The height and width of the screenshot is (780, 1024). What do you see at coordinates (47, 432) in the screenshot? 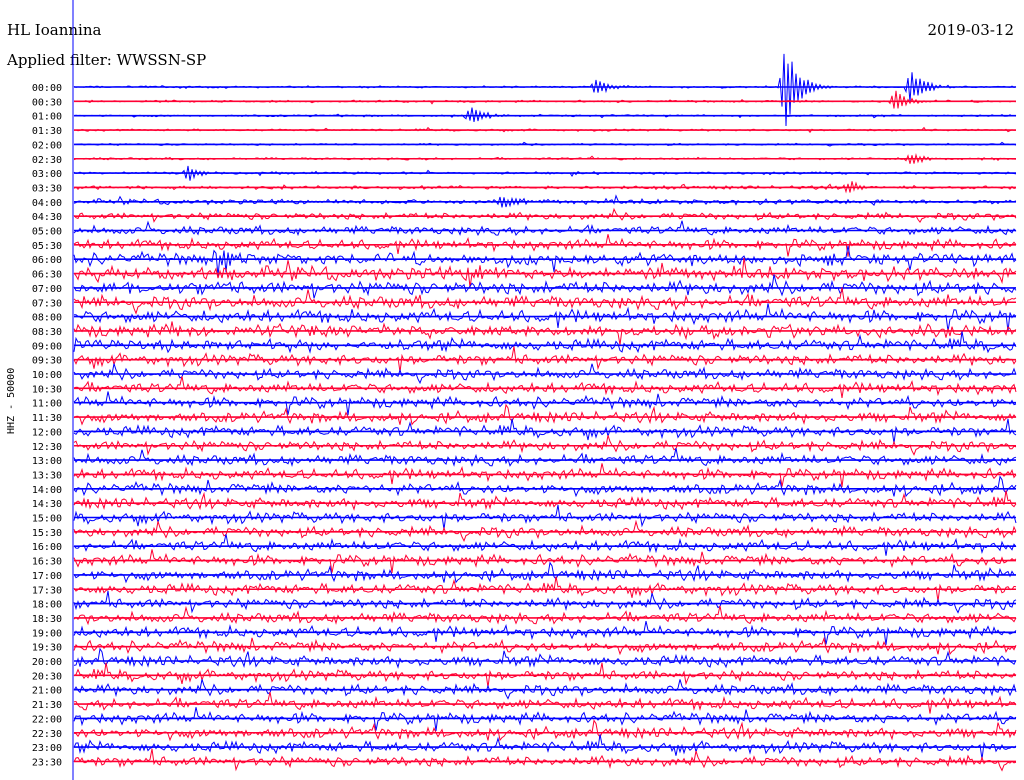
I see `time-tick-label: 12:00` at bounding box center [47, 432].